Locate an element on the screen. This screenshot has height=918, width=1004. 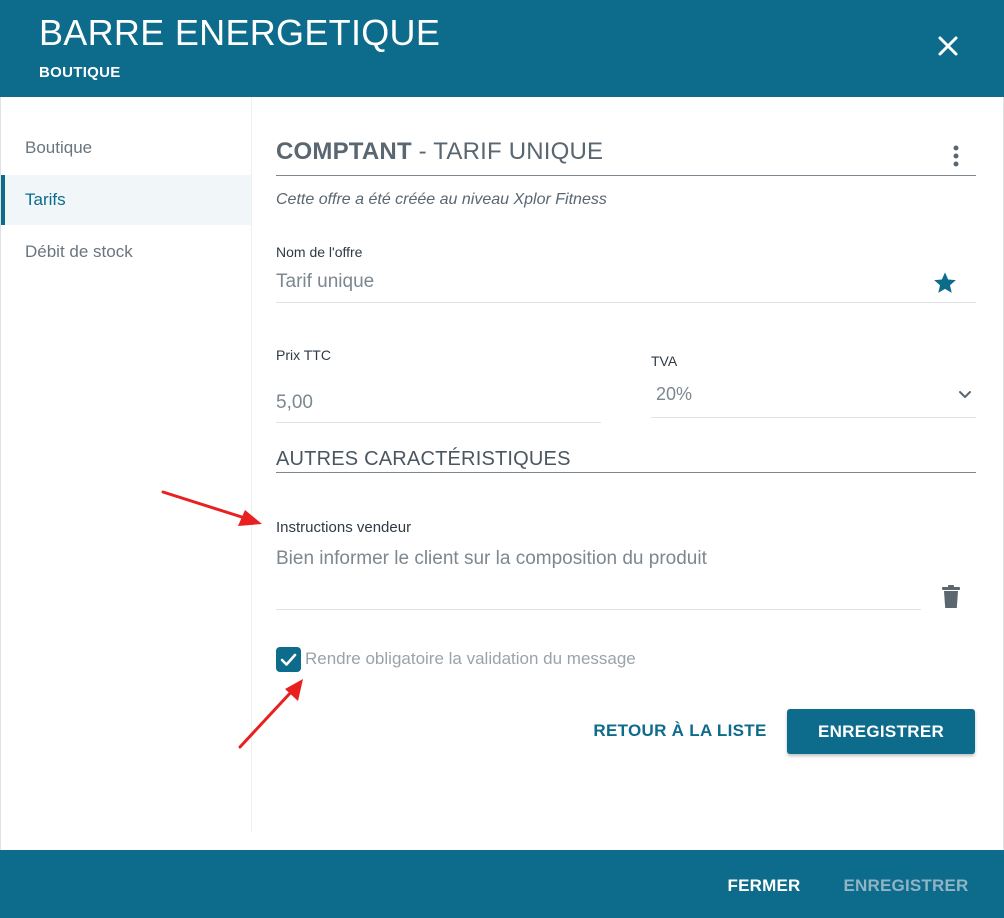
mandatory-validation-checkbox is located at coordinates (288, 659).